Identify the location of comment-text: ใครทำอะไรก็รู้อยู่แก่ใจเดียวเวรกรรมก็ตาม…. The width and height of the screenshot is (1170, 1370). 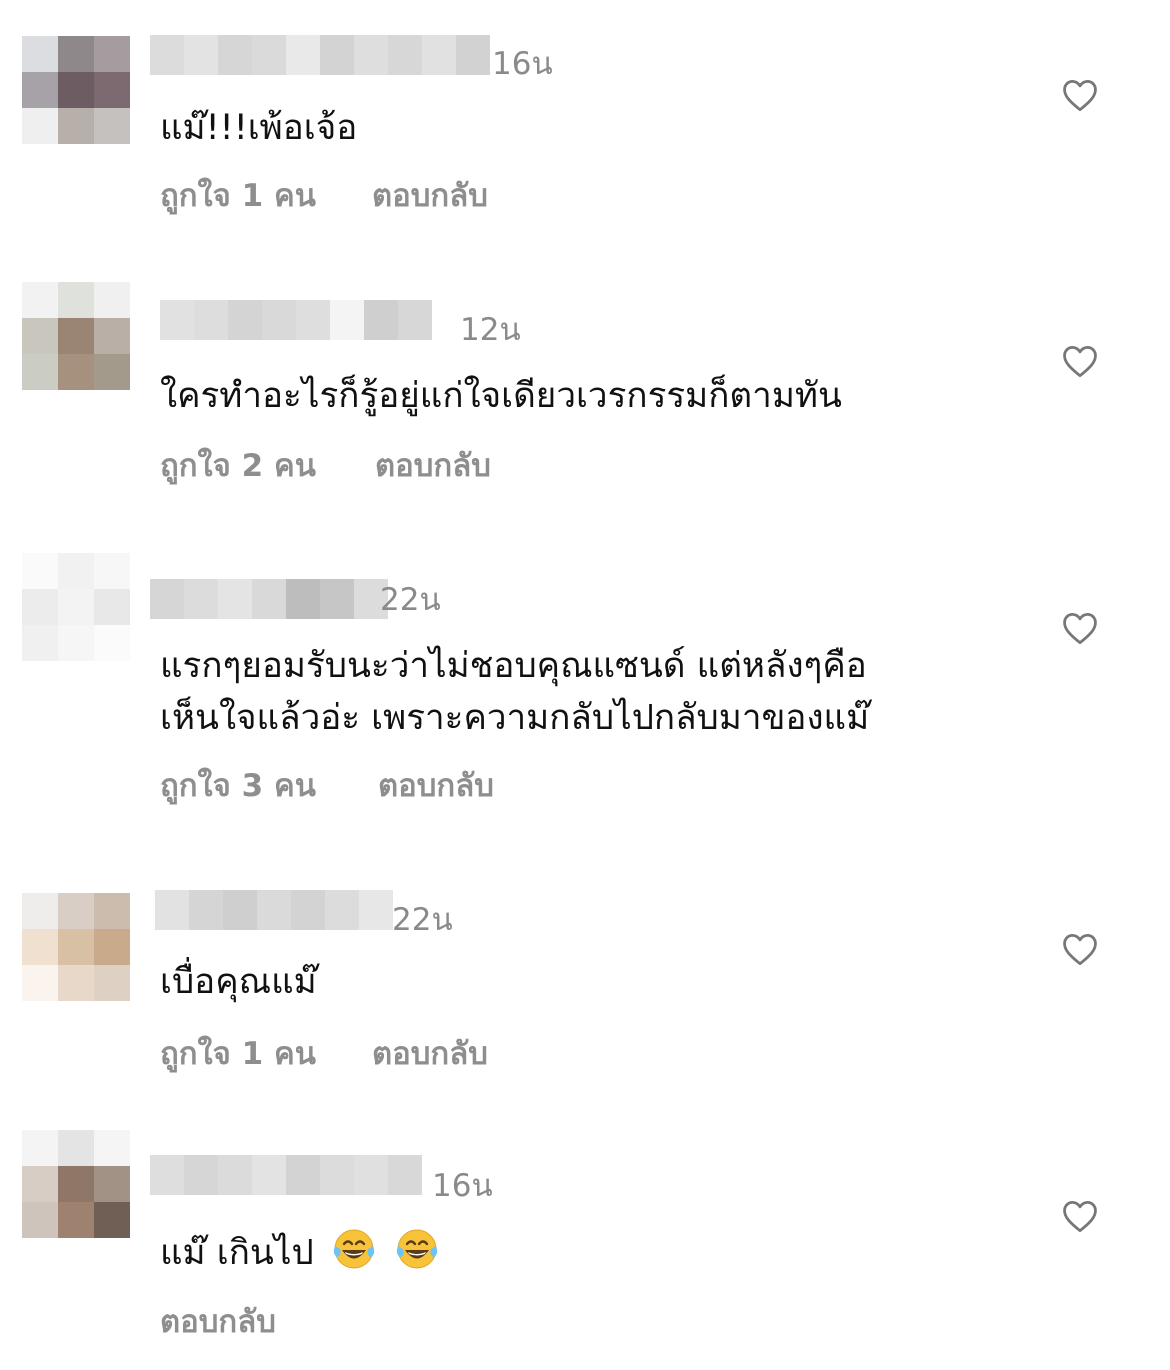
(501, 396).